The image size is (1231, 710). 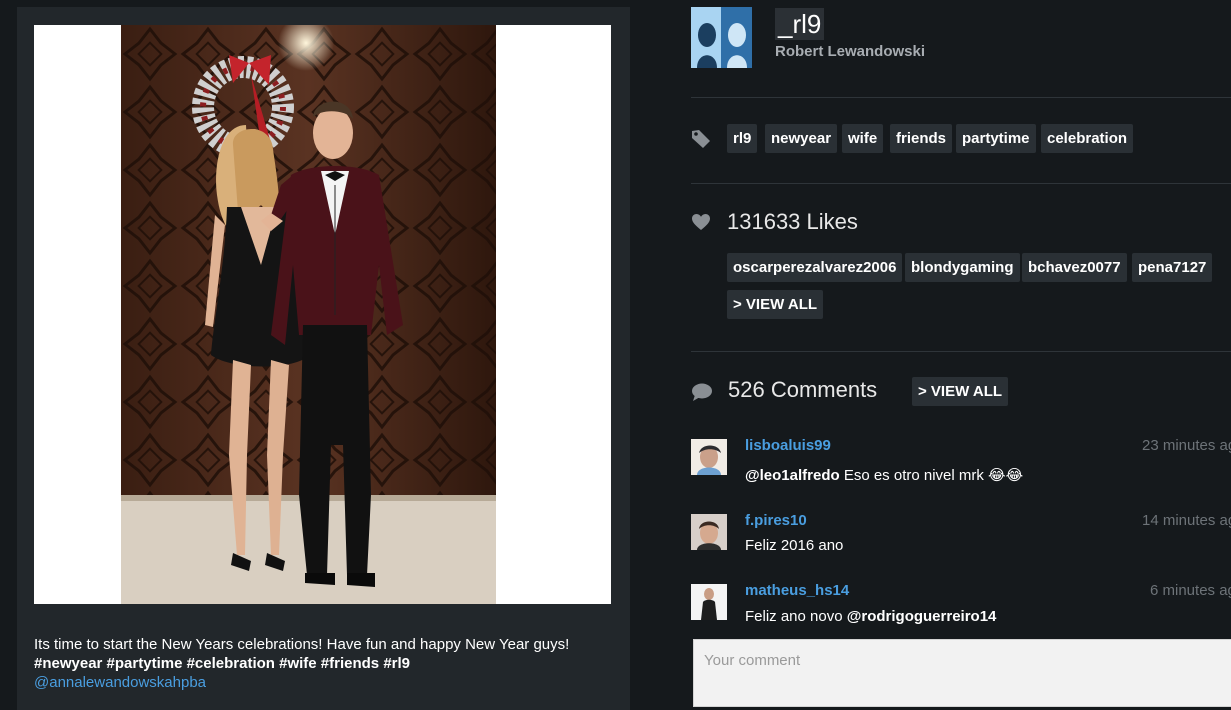 I want to click on liker-chip: pena7127, so click(x=1172, y=267).